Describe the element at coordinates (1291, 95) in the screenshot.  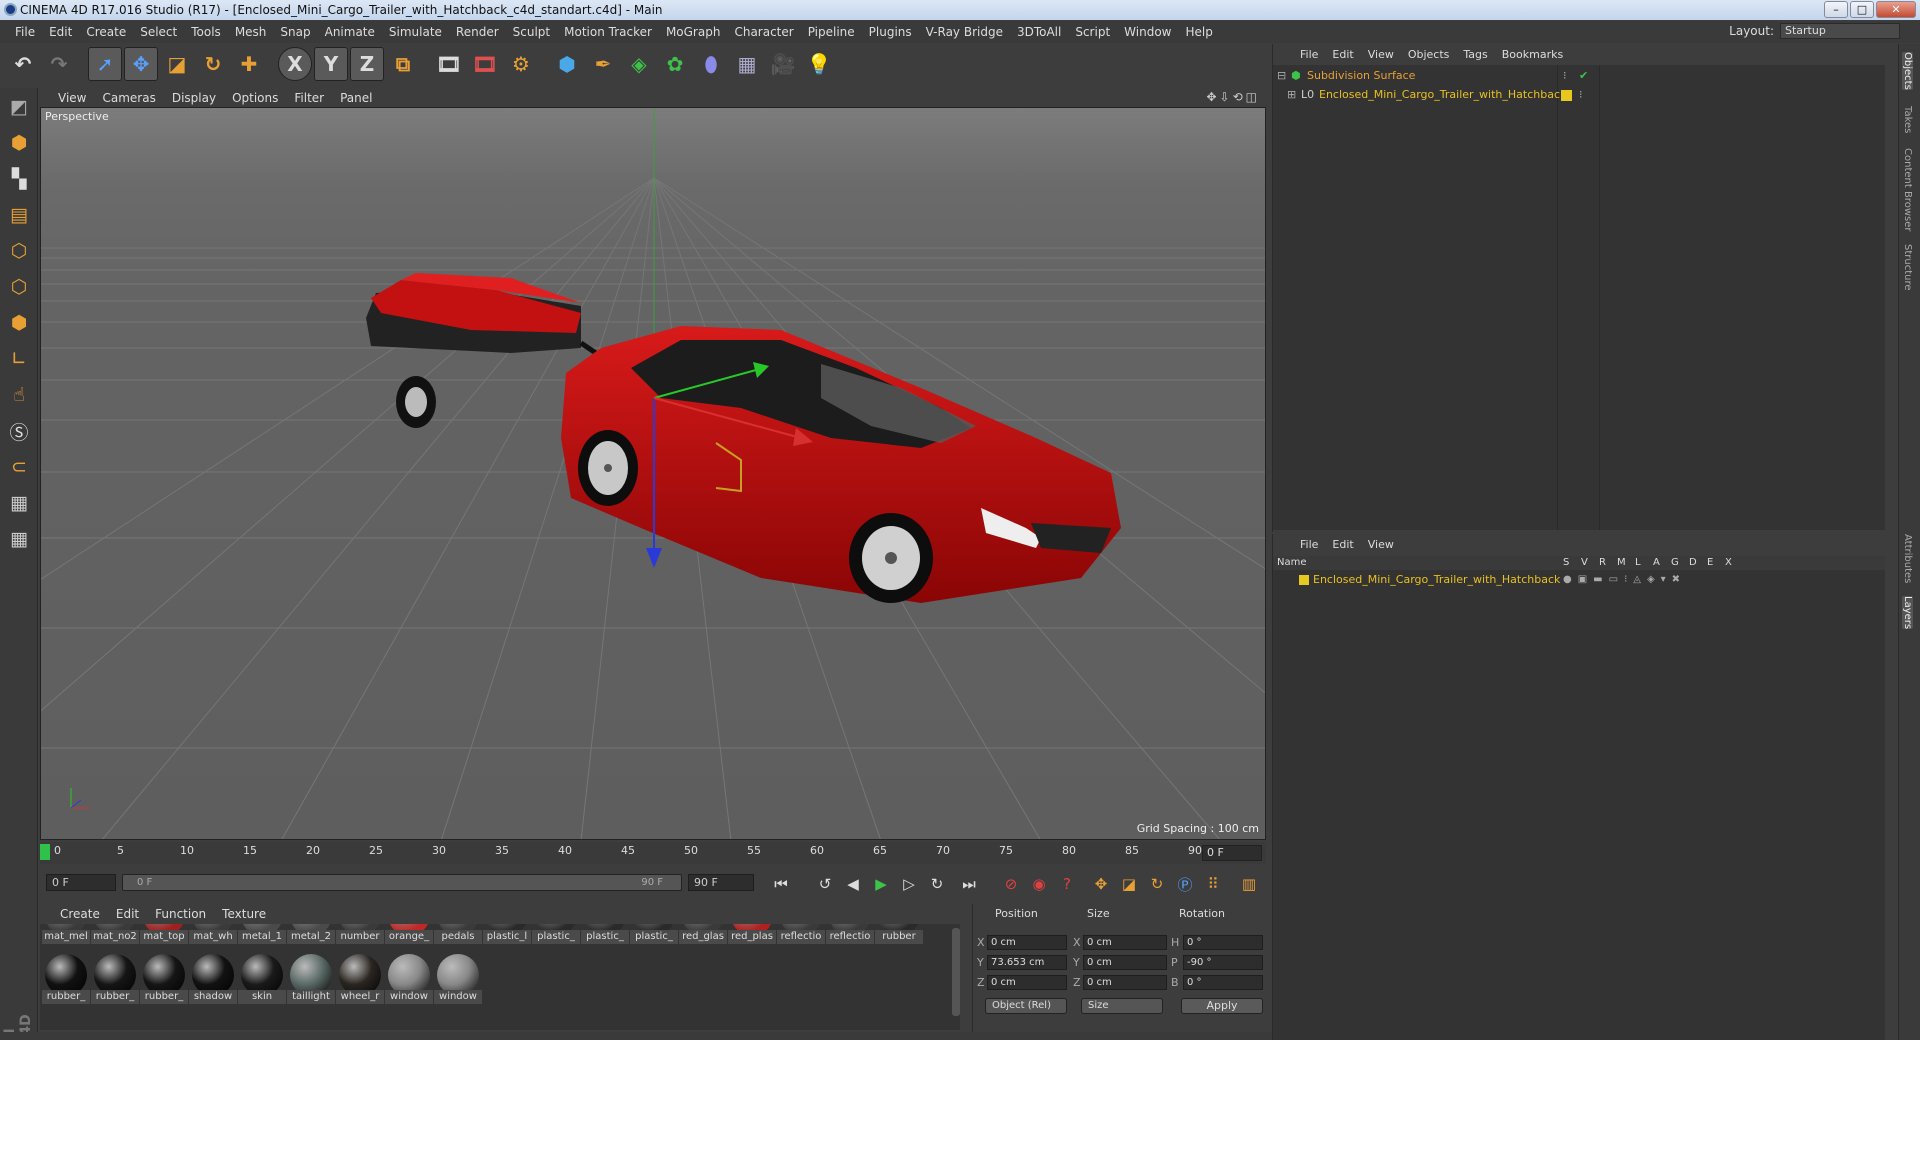
I see `expand-icon: ⊞` at that location.